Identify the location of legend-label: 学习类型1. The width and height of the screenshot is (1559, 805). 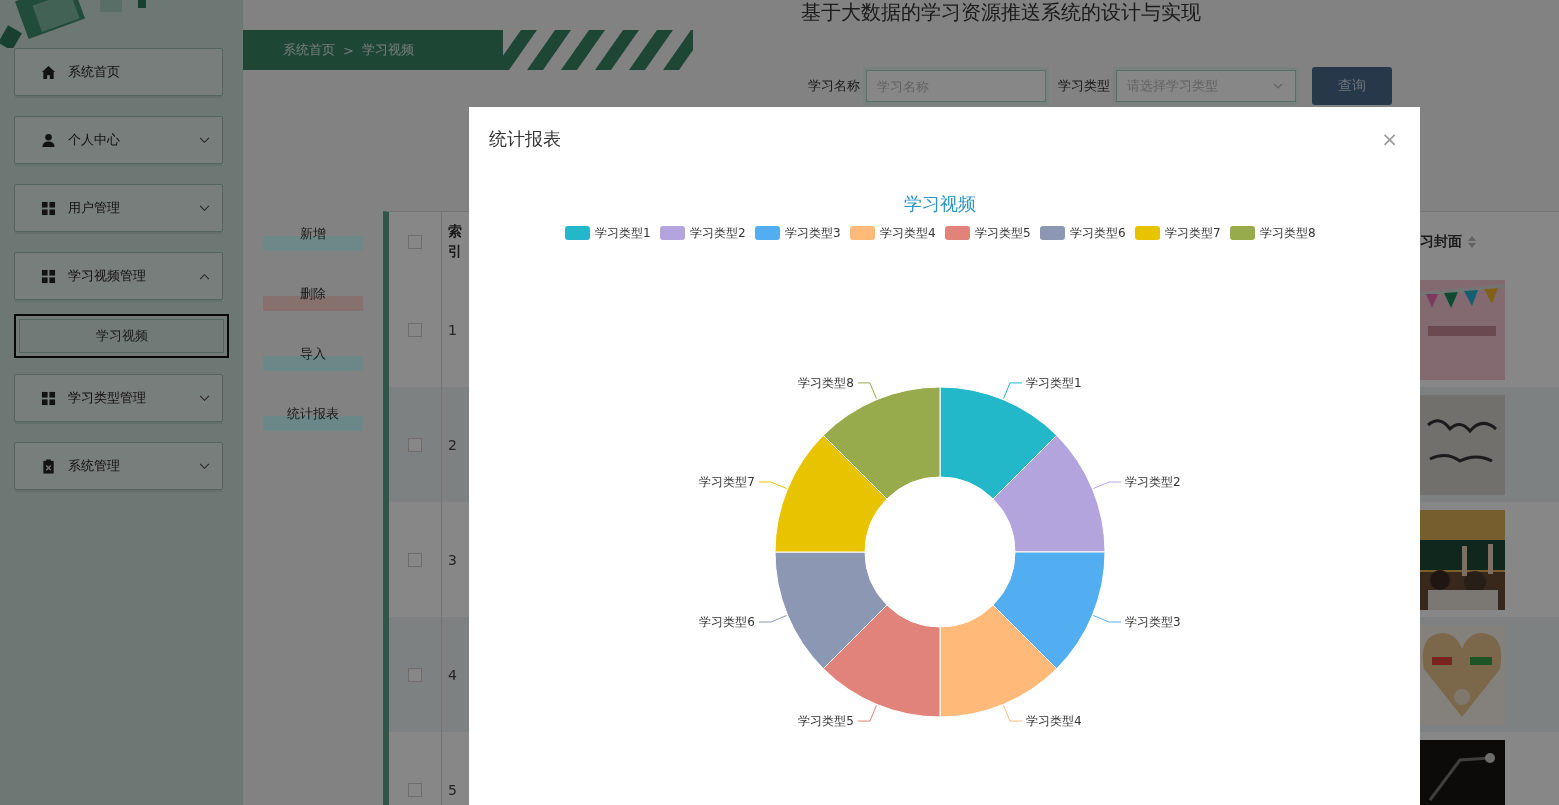
(623, 233).